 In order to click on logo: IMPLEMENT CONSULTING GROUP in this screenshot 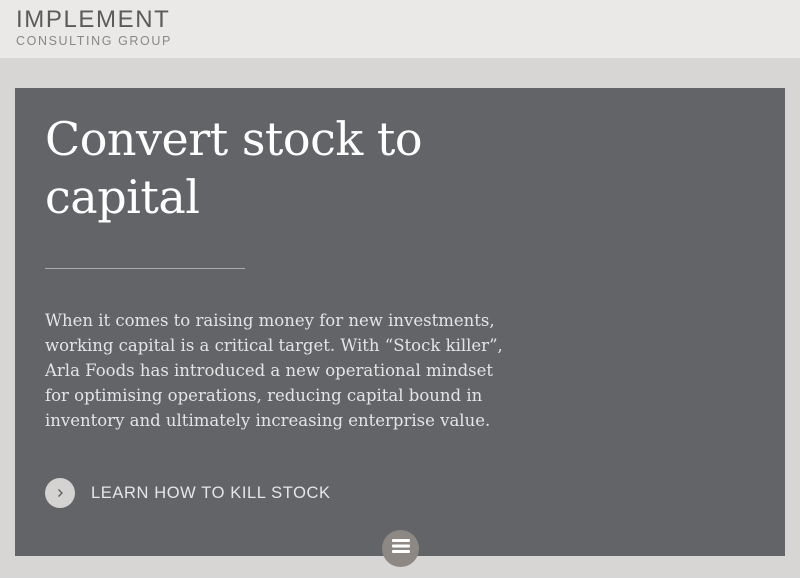, I will do `click(94, 27)`.